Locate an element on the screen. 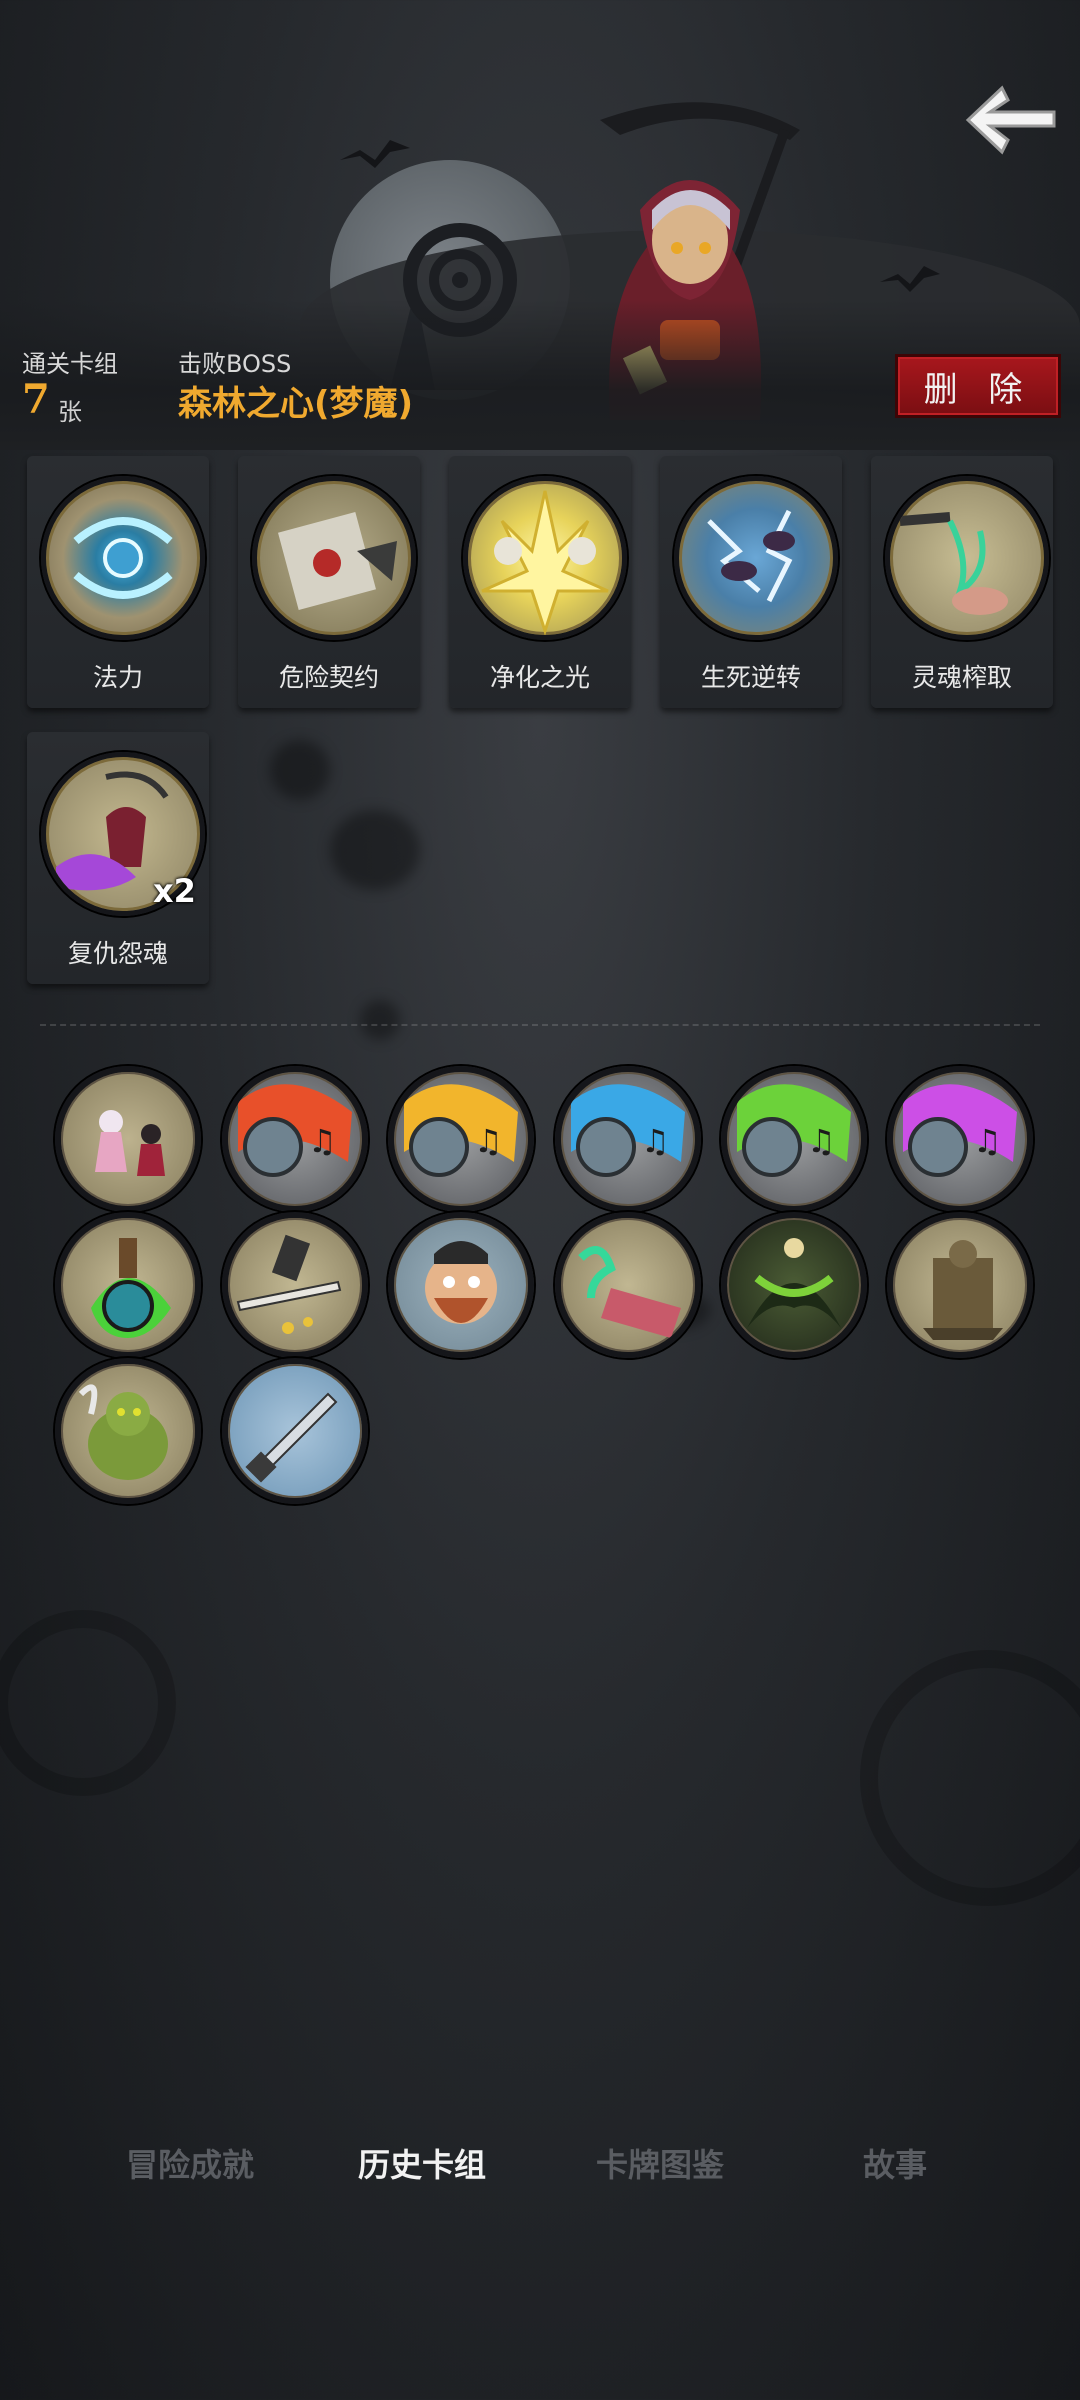 Image resolution: width=1080 pixels, height=2400 pixels. contract-scroll-icon is located at coordinates (334, 558).